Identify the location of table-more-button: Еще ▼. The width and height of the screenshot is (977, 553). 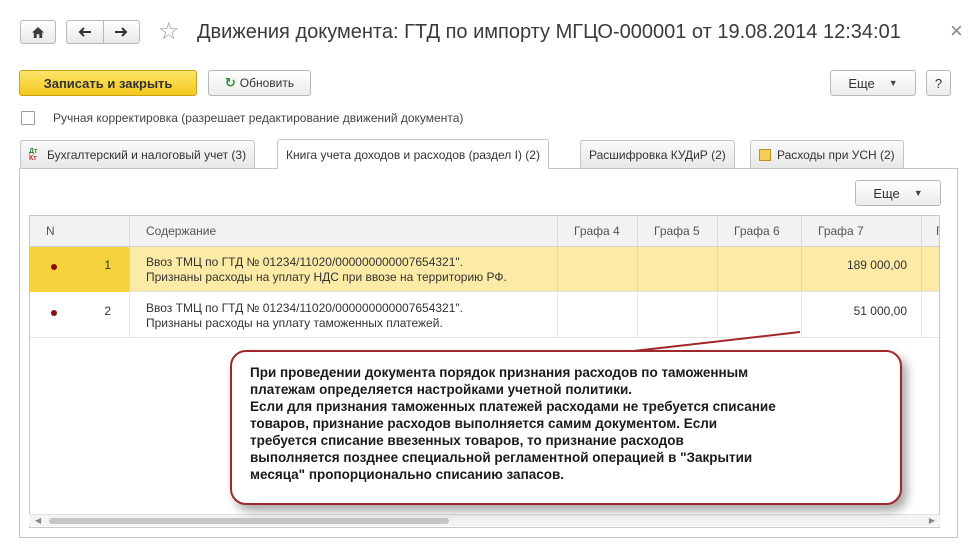
(898, 193).